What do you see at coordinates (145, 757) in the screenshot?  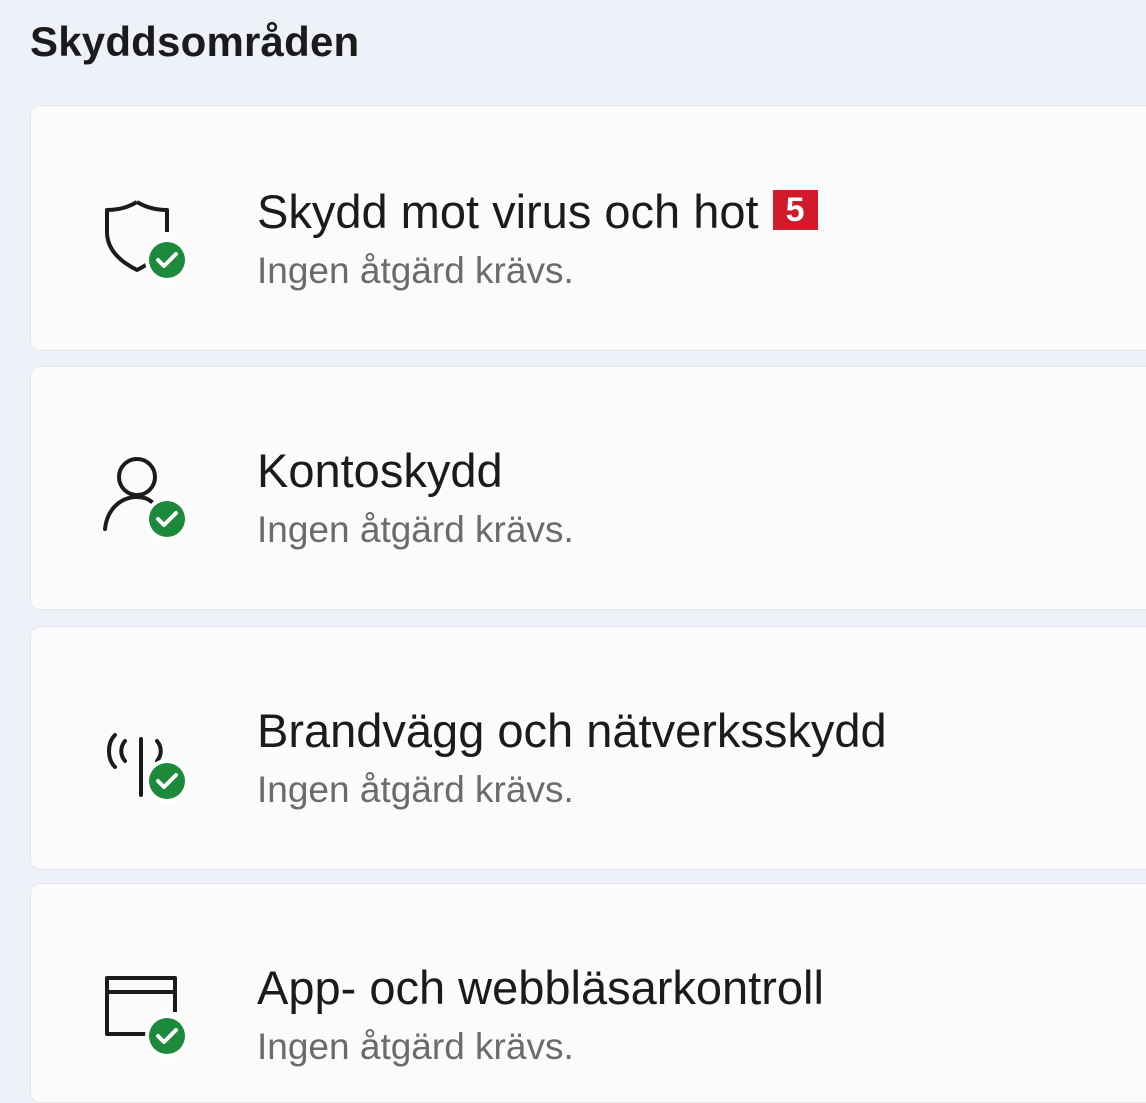 I see `firewall-network-icon` at bounding box center [145, 757].